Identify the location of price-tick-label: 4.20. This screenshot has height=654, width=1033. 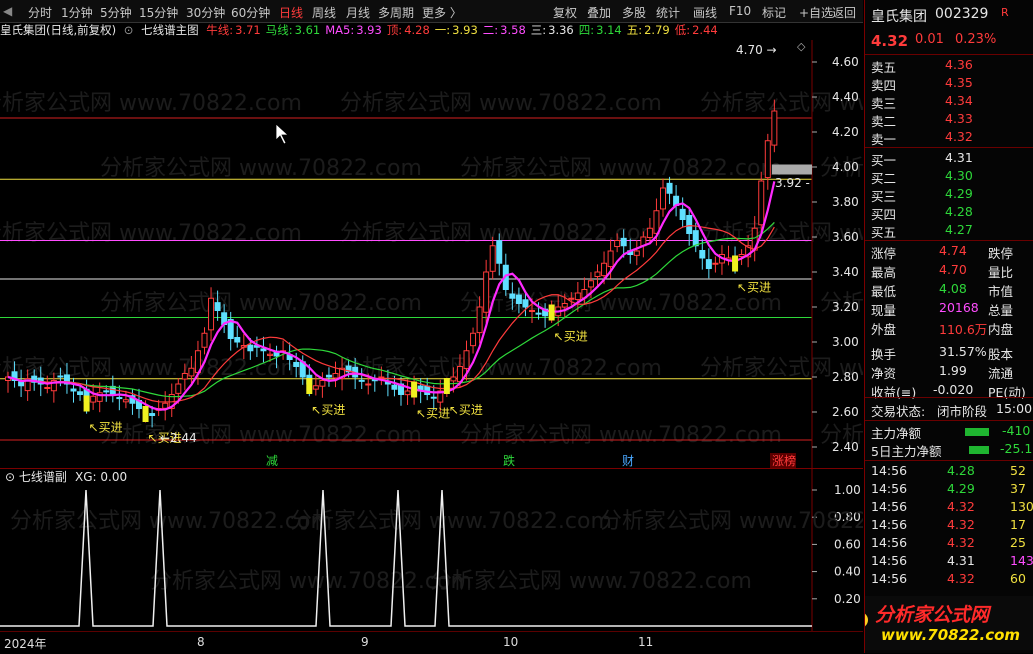
(845, 132).